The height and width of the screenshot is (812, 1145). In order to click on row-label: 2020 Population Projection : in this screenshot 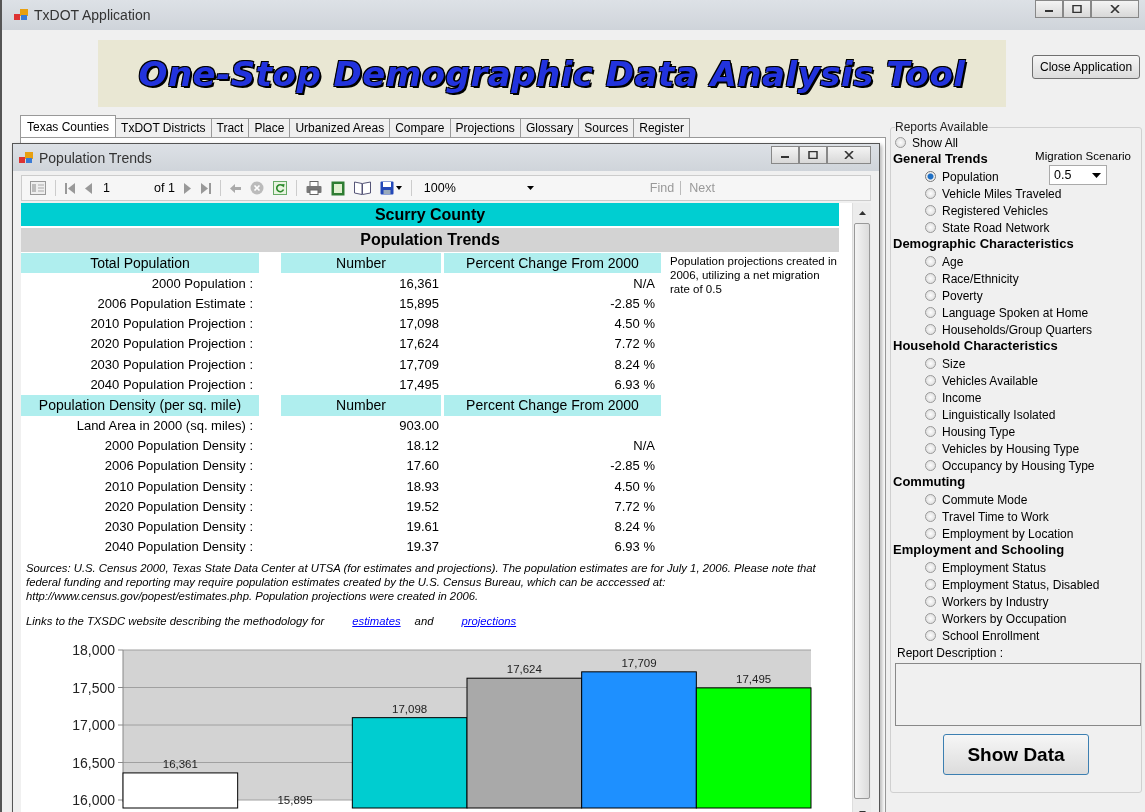, I will do `click(171, 344)`.